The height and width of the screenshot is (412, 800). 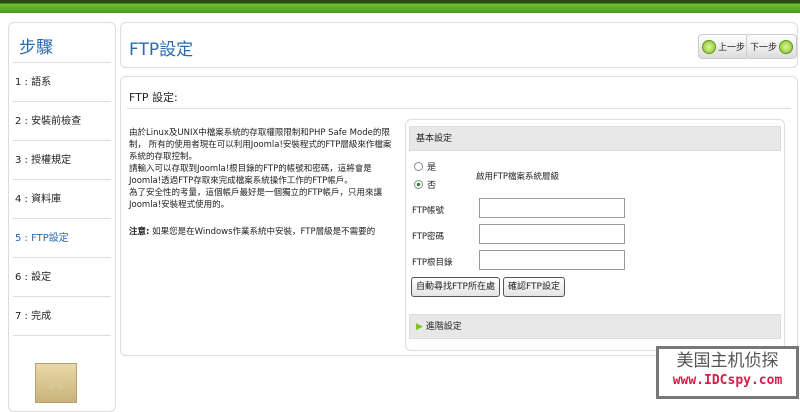 I want to click on expand-arrow-icon: ▶, so click(x=421, y=327).